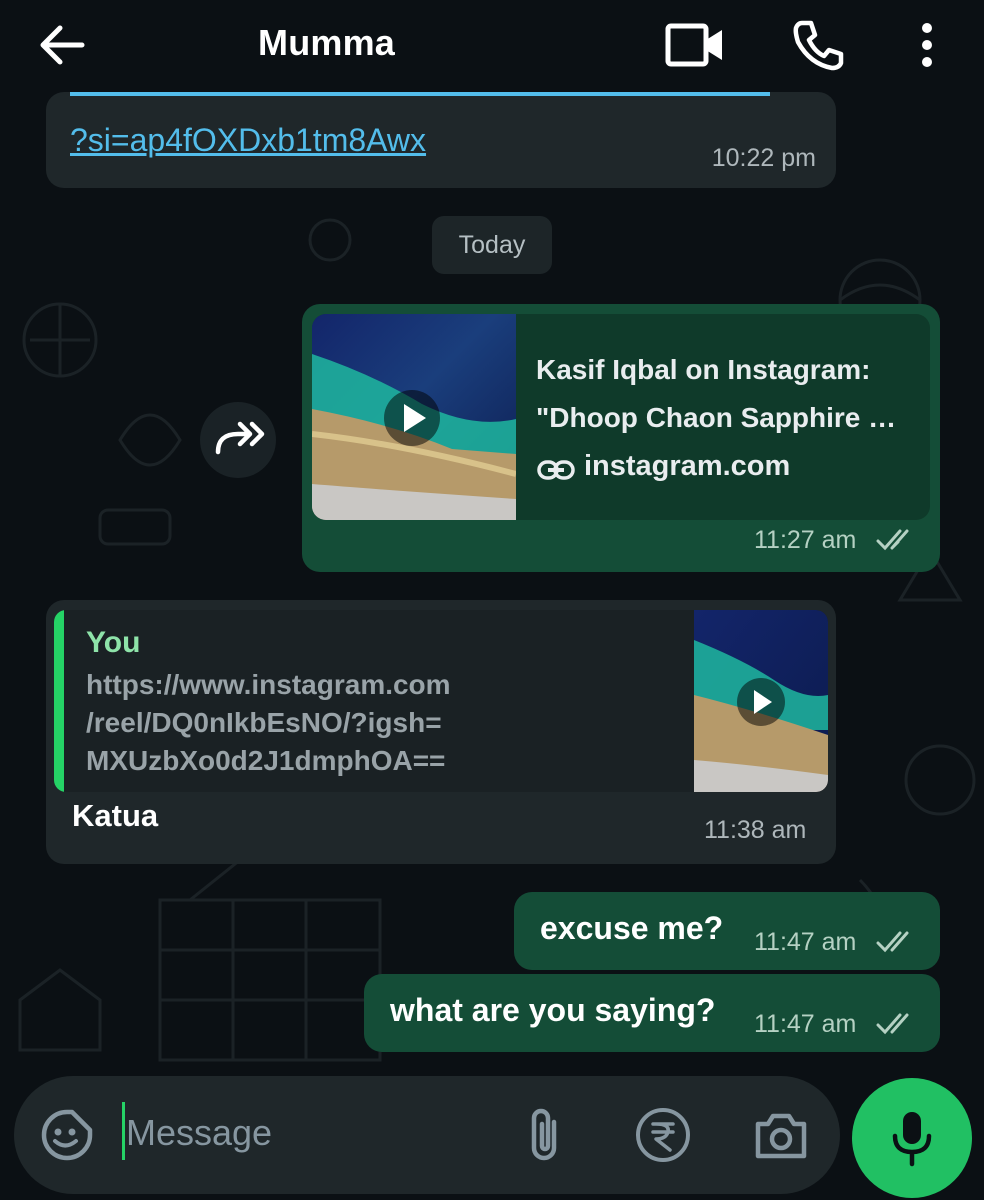 This screenshot has width=984, height=1200. Describe the element at coordinates (492, 245) in the screenshot. I see `date-separator: Today` at that location.